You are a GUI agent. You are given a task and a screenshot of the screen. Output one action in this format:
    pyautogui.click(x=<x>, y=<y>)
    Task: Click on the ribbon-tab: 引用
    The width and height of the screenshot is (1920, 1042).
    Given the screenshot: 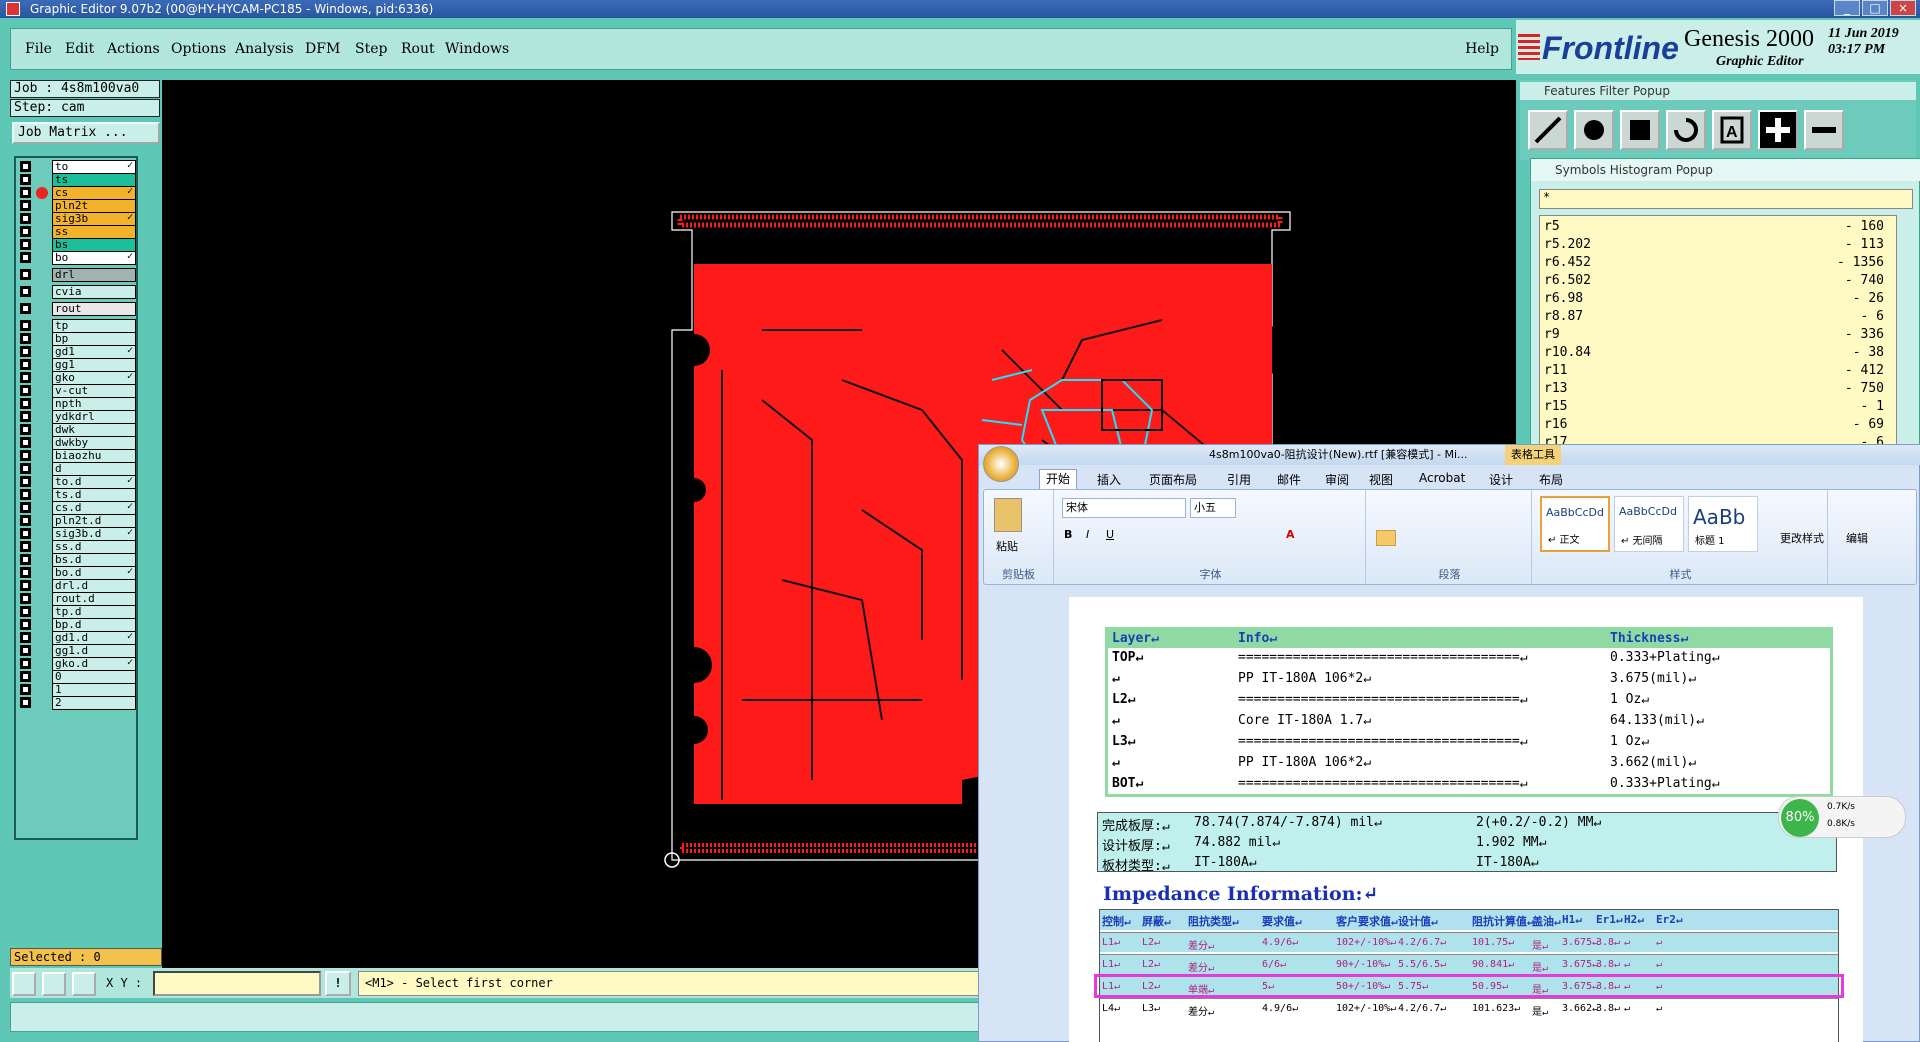 What is the action you would take?
    pyautogui.click(x=1239, y=479)
    